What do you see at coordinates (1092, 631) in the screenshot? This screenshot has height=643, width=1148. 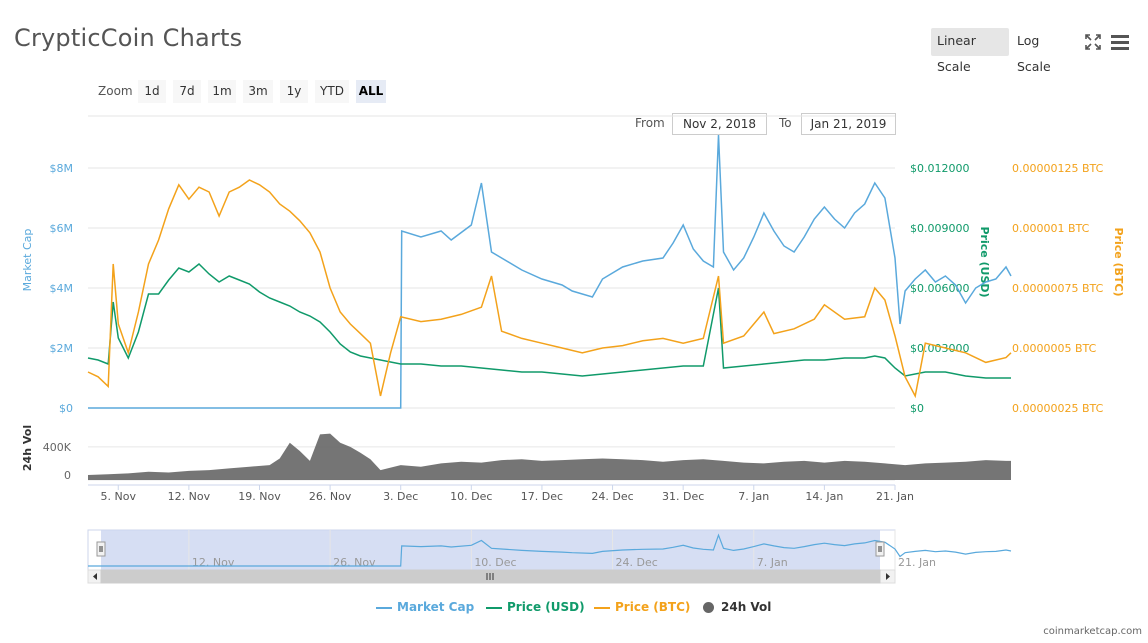 I see `source-credit: coinmarketcap.com` at bounding box center [1092, 631].